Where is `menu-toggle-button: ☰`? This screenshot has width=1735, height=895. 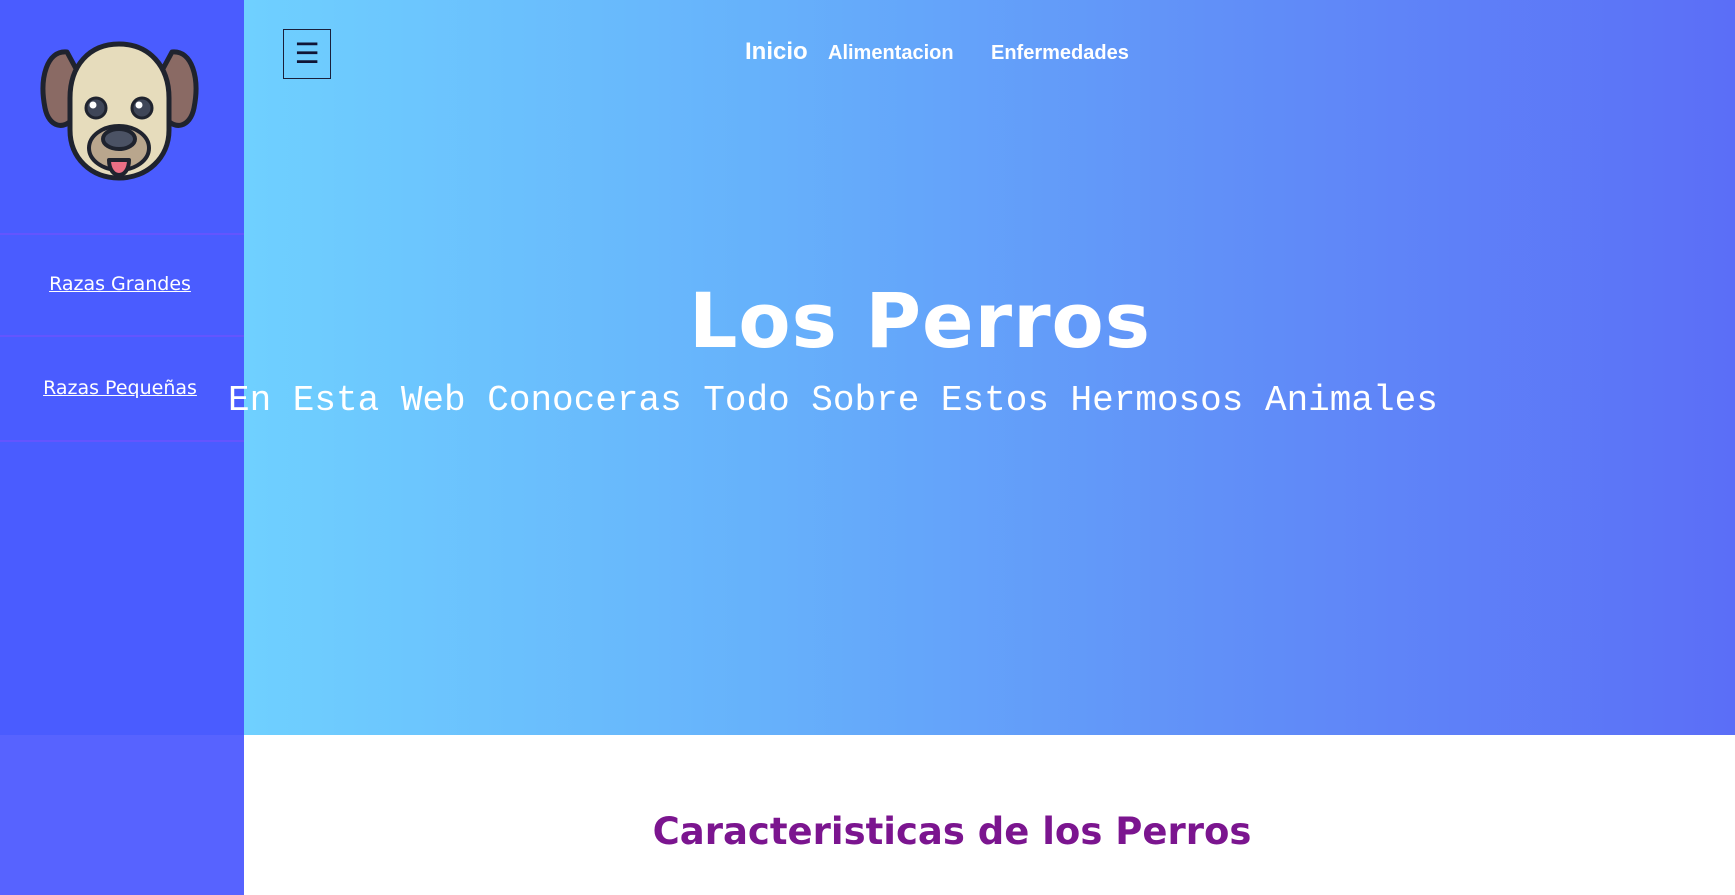 menu-toggle-button: ☰ is located at coordinates (307, 54).